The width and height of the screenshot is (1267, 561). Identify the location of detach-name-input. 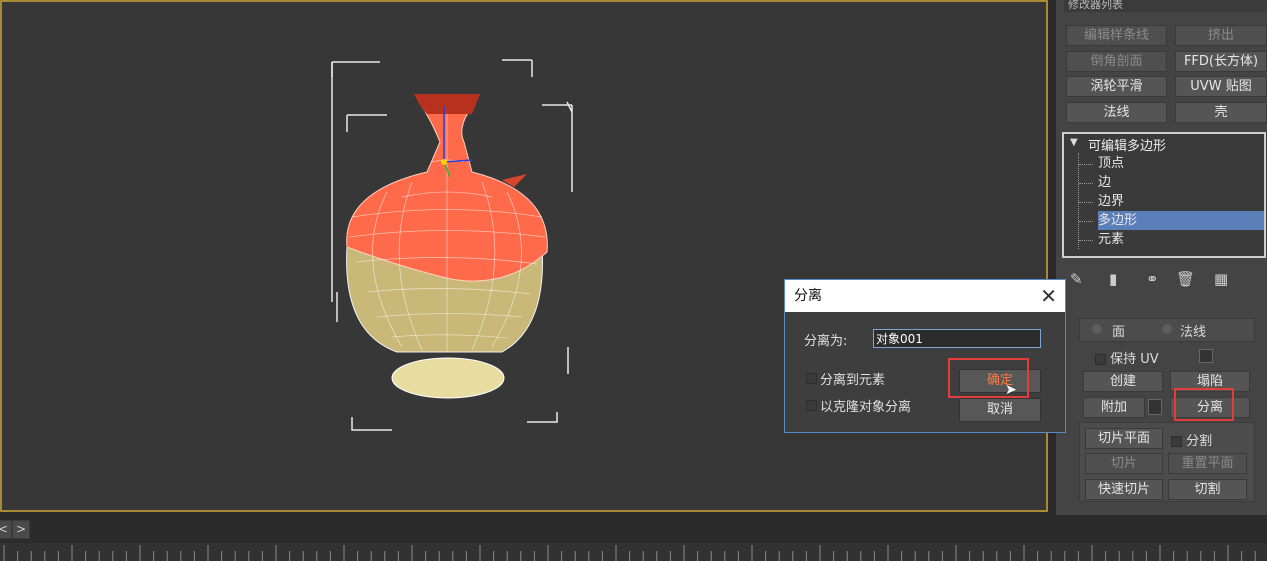
(957, 338).